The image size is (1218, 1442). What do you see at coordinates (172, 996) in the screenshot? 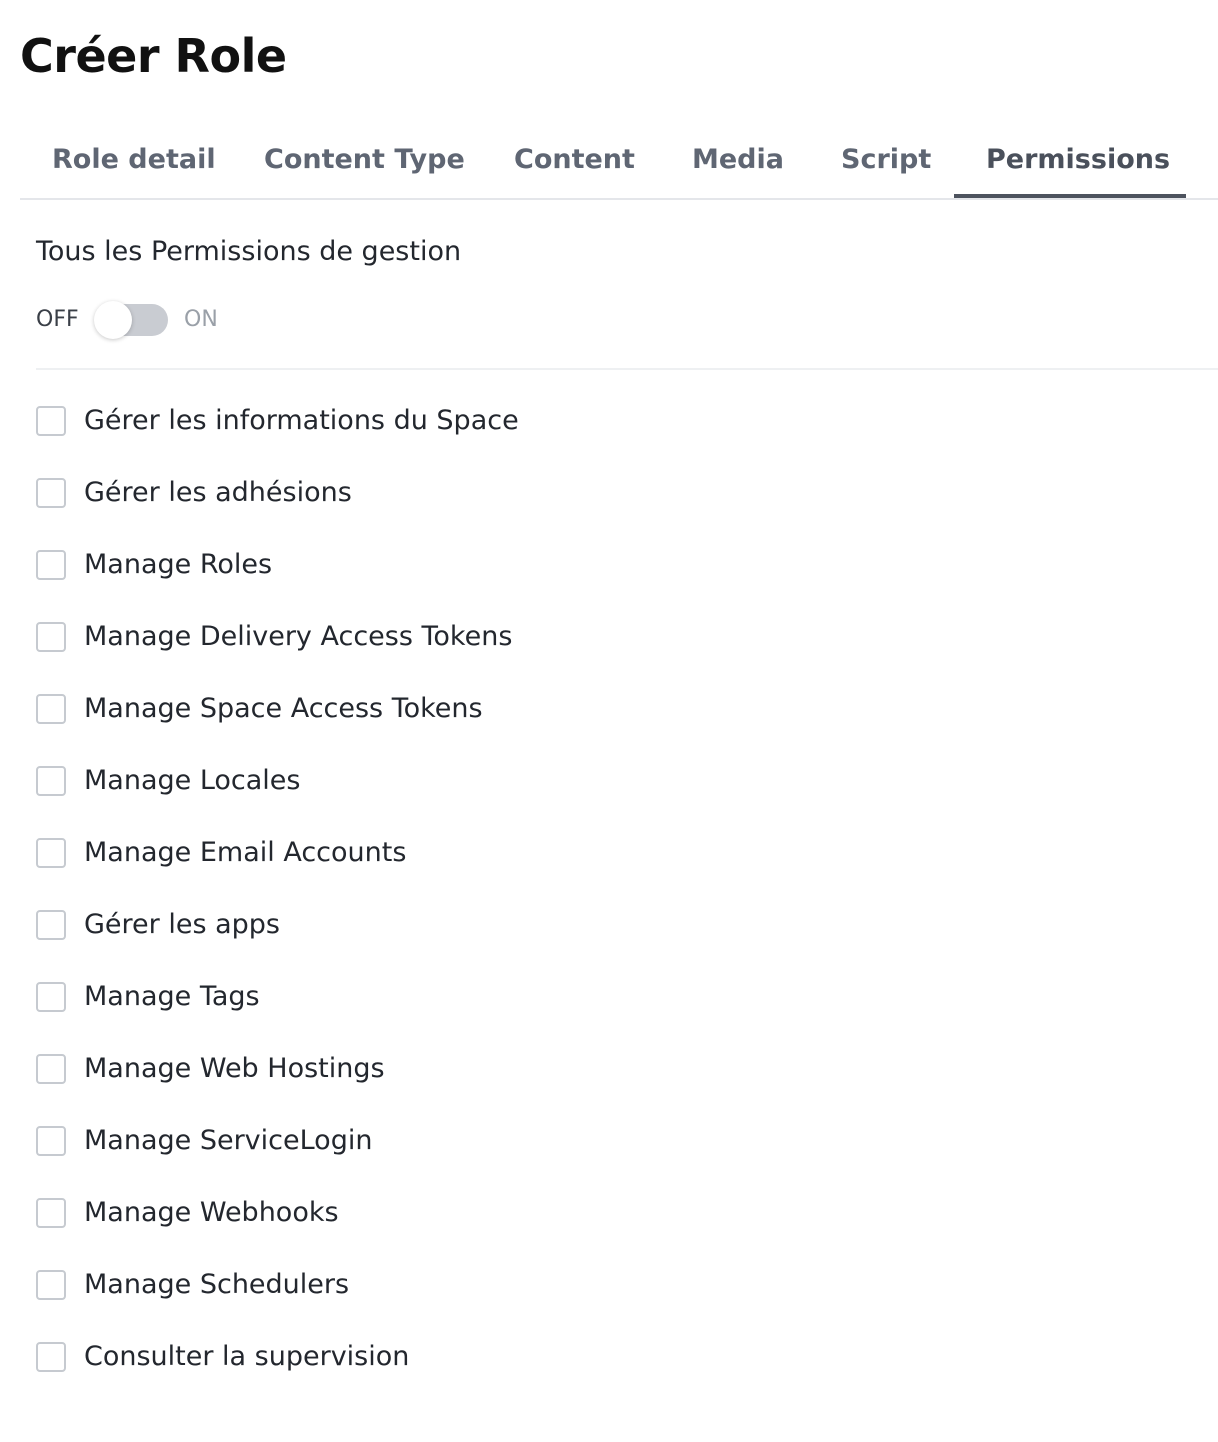
I see `permission-label: Manage Tags` at bounding box center [172, 996].